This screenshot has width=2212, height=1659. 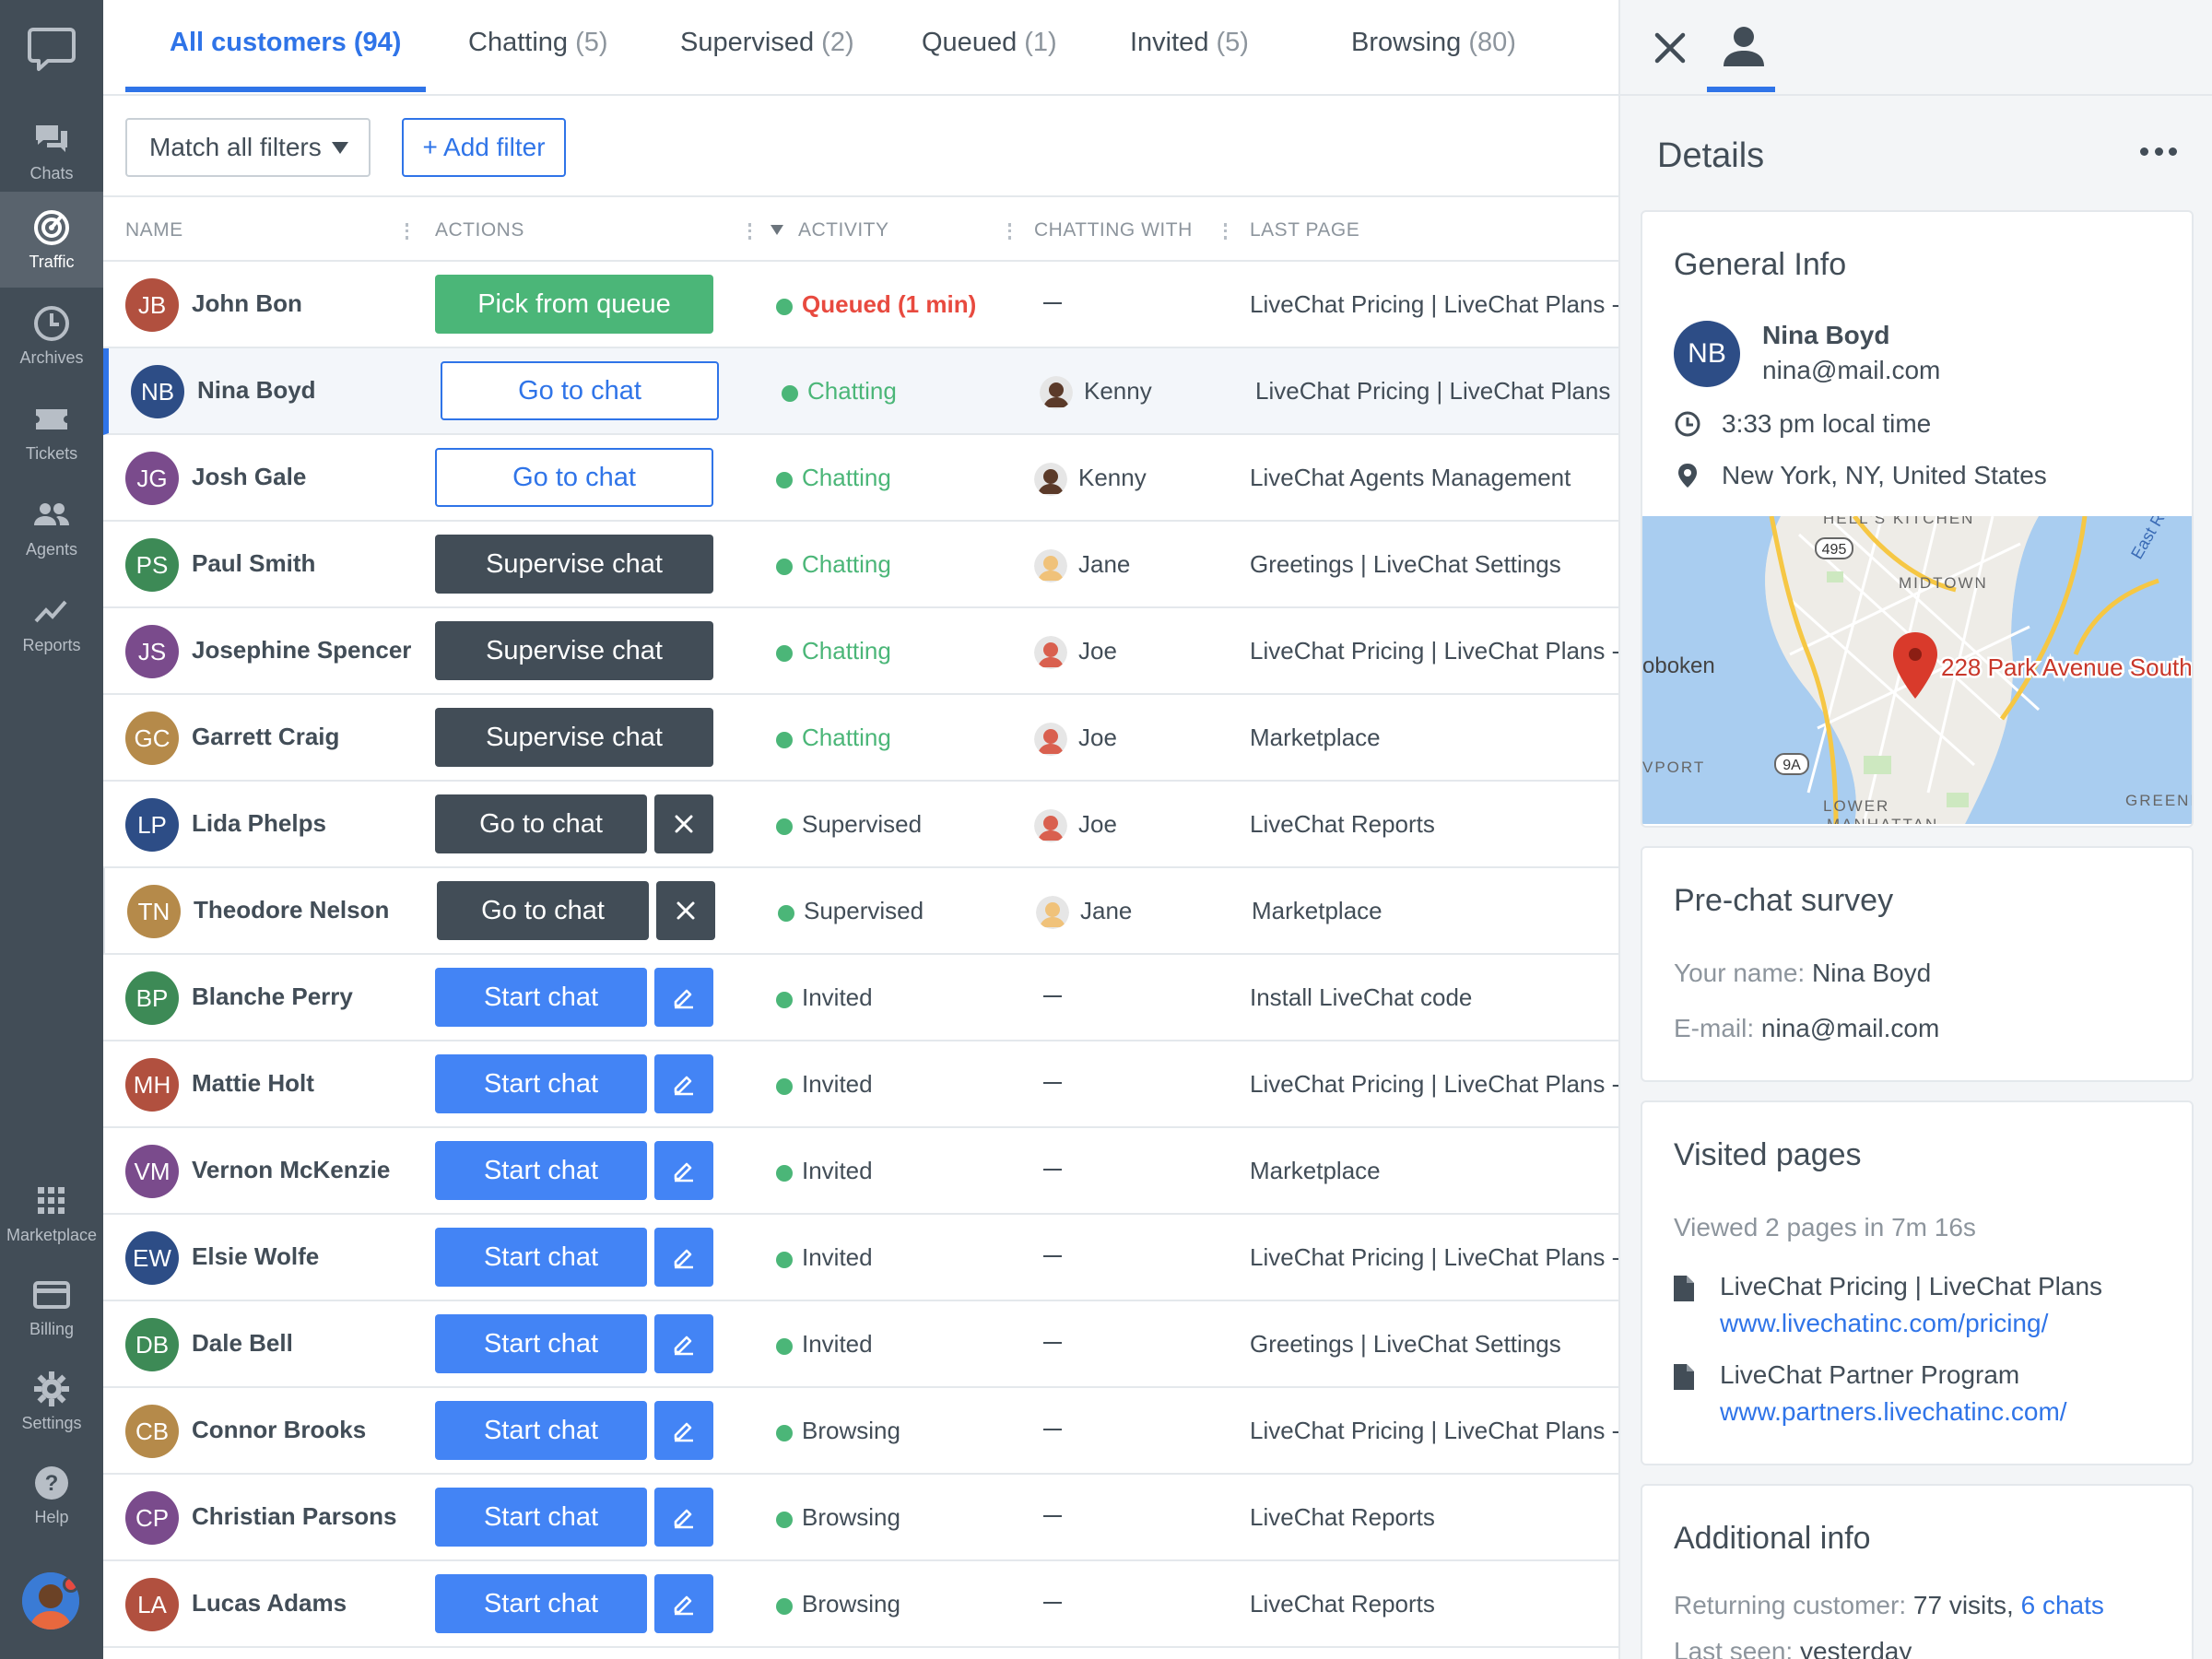 I want to click on tab-label: Browsing, so click(x=1406, y=42).